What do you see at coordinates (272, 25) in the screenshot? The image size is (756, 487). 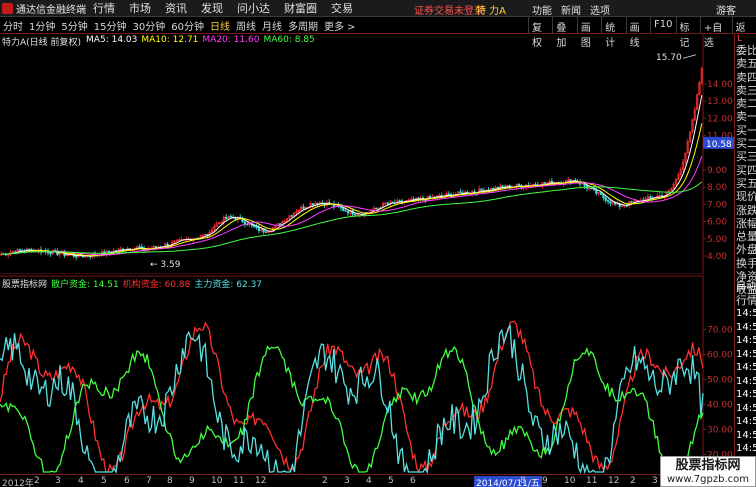 I see `period-tab: 月线` at bounding box center [272, 25].